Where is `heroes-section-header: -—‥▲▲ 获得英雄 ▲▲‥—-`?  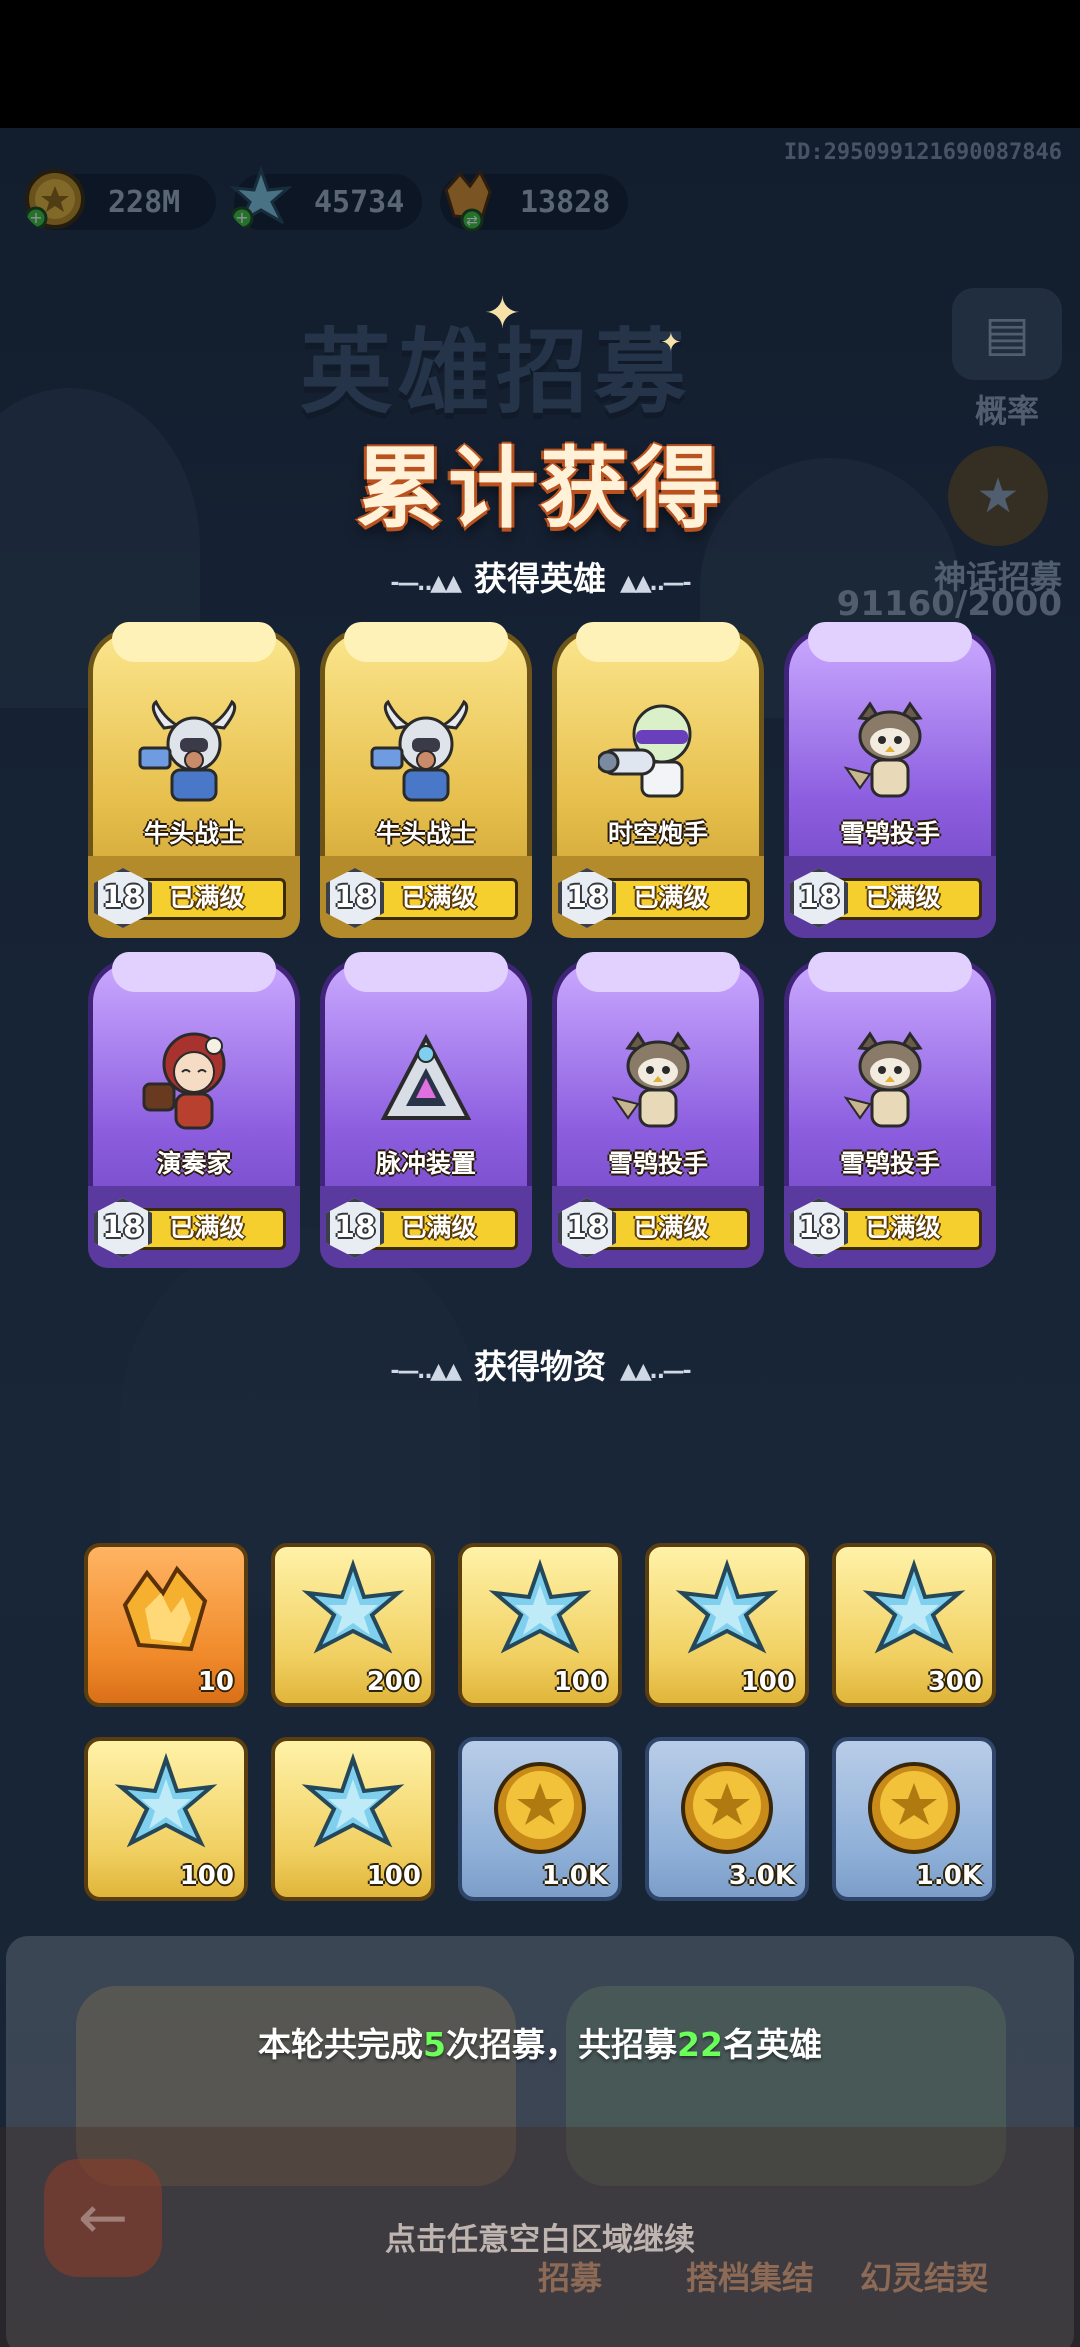 heroes-section-header: -—‥▲▲ 获得英雄 ▲▲‥—- is located at coordinates (540, 576).